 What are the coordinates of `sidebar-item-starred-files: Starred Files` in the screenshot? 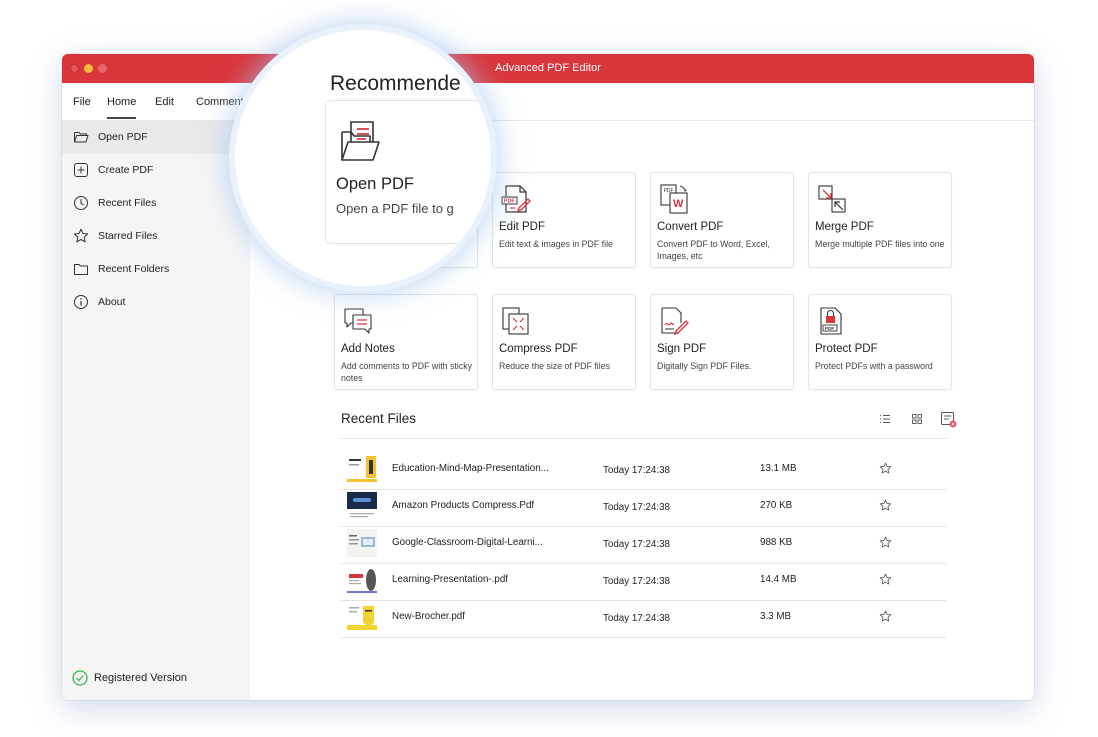 It's located at (156, 236).